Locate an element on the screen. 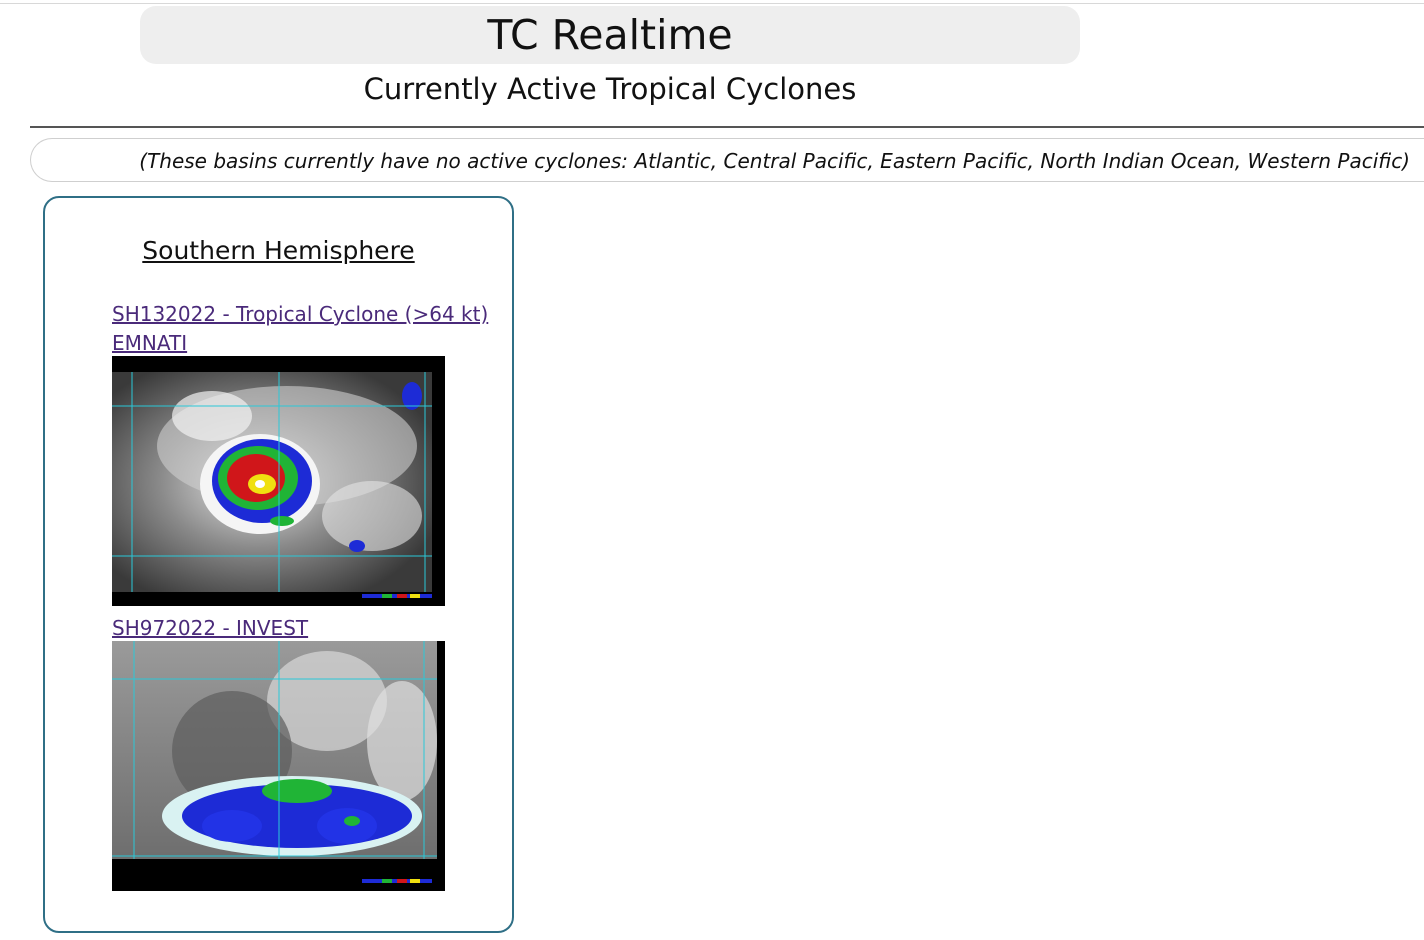 This screenshot has width=1424, height=940. page-title: TC Realtime is located at coordinates (610, 35).